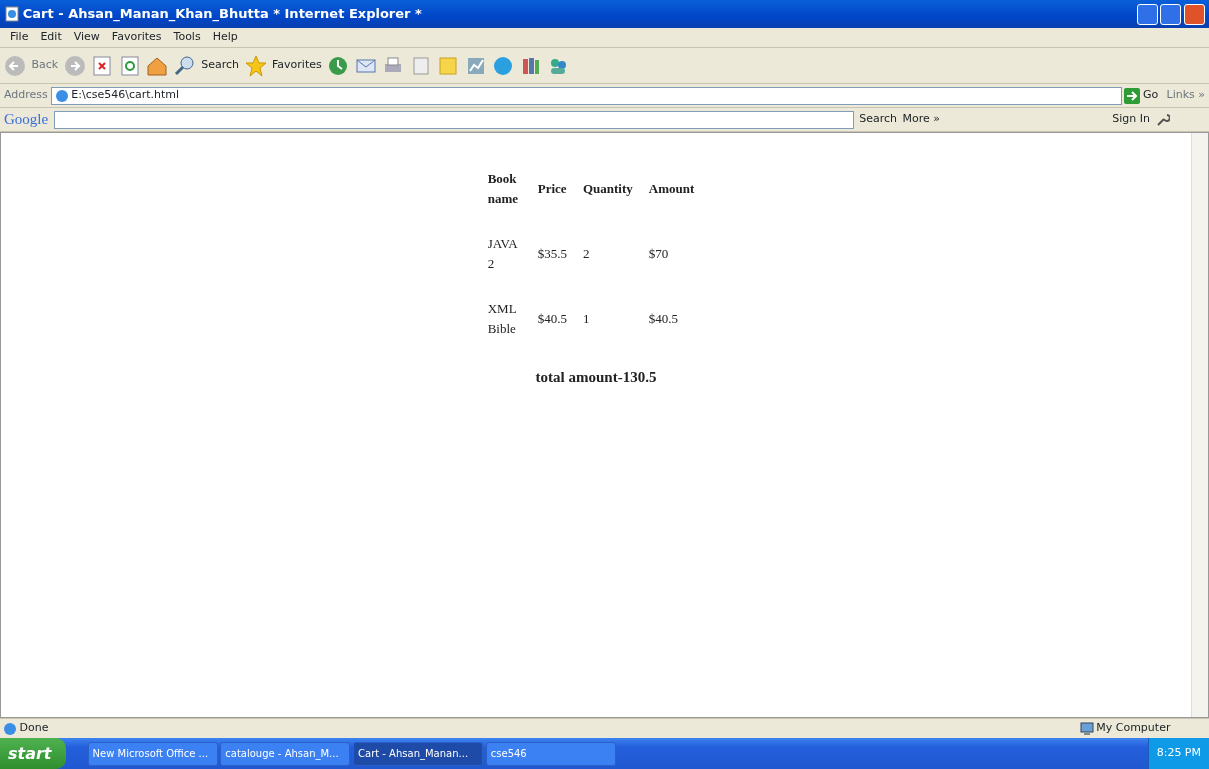  I want to click on more-button: More », so click(921, 119).